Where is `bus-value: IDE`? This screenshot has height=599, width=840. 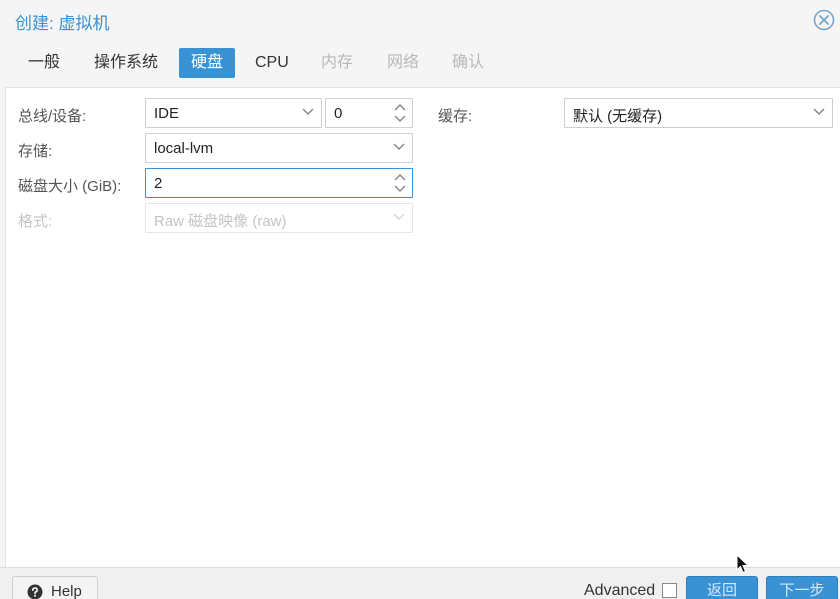 bus-value: IDE is located at coordinates (167, 113).